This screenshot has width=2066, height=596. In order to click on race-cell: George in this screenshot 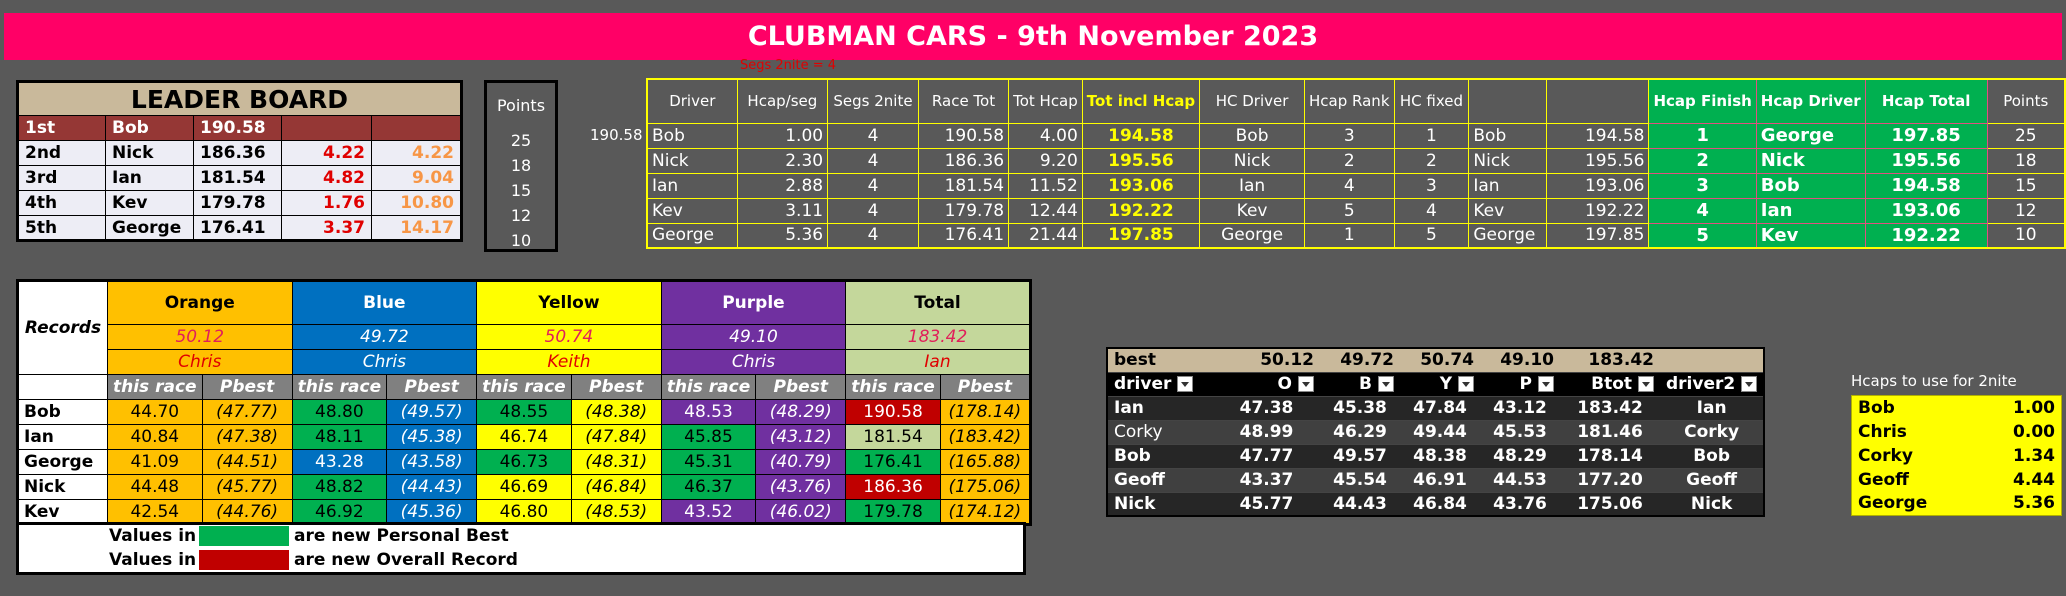, I will do `click(1810, 135)`.